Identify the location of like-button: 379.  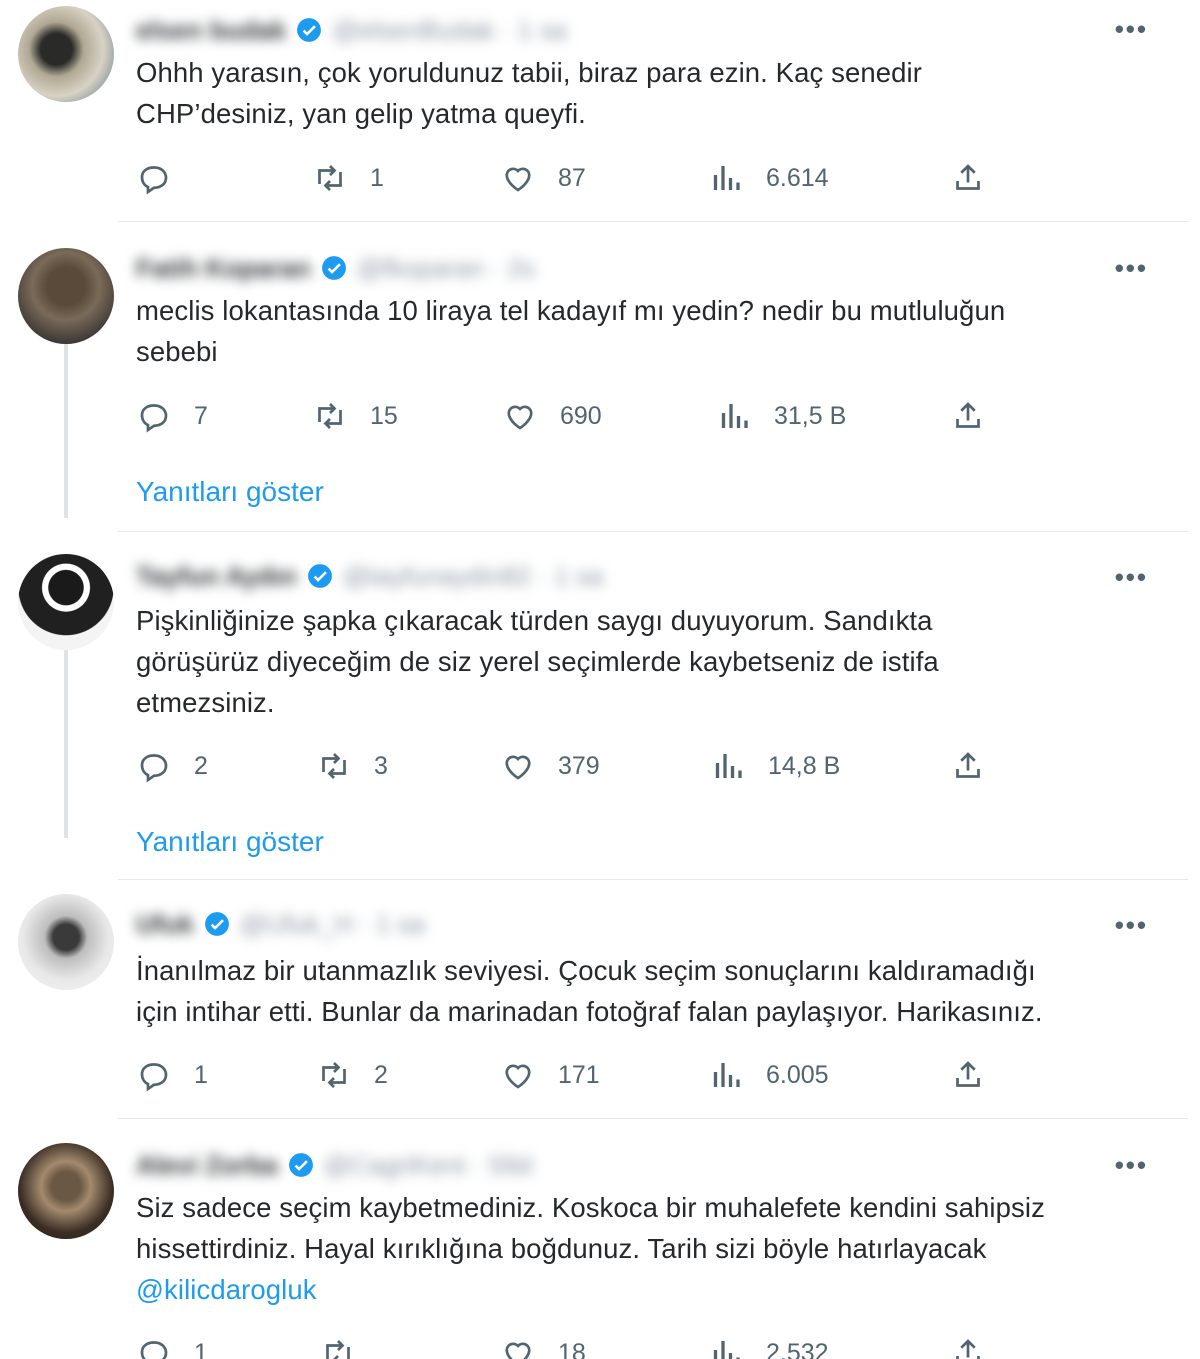
(550, 766).